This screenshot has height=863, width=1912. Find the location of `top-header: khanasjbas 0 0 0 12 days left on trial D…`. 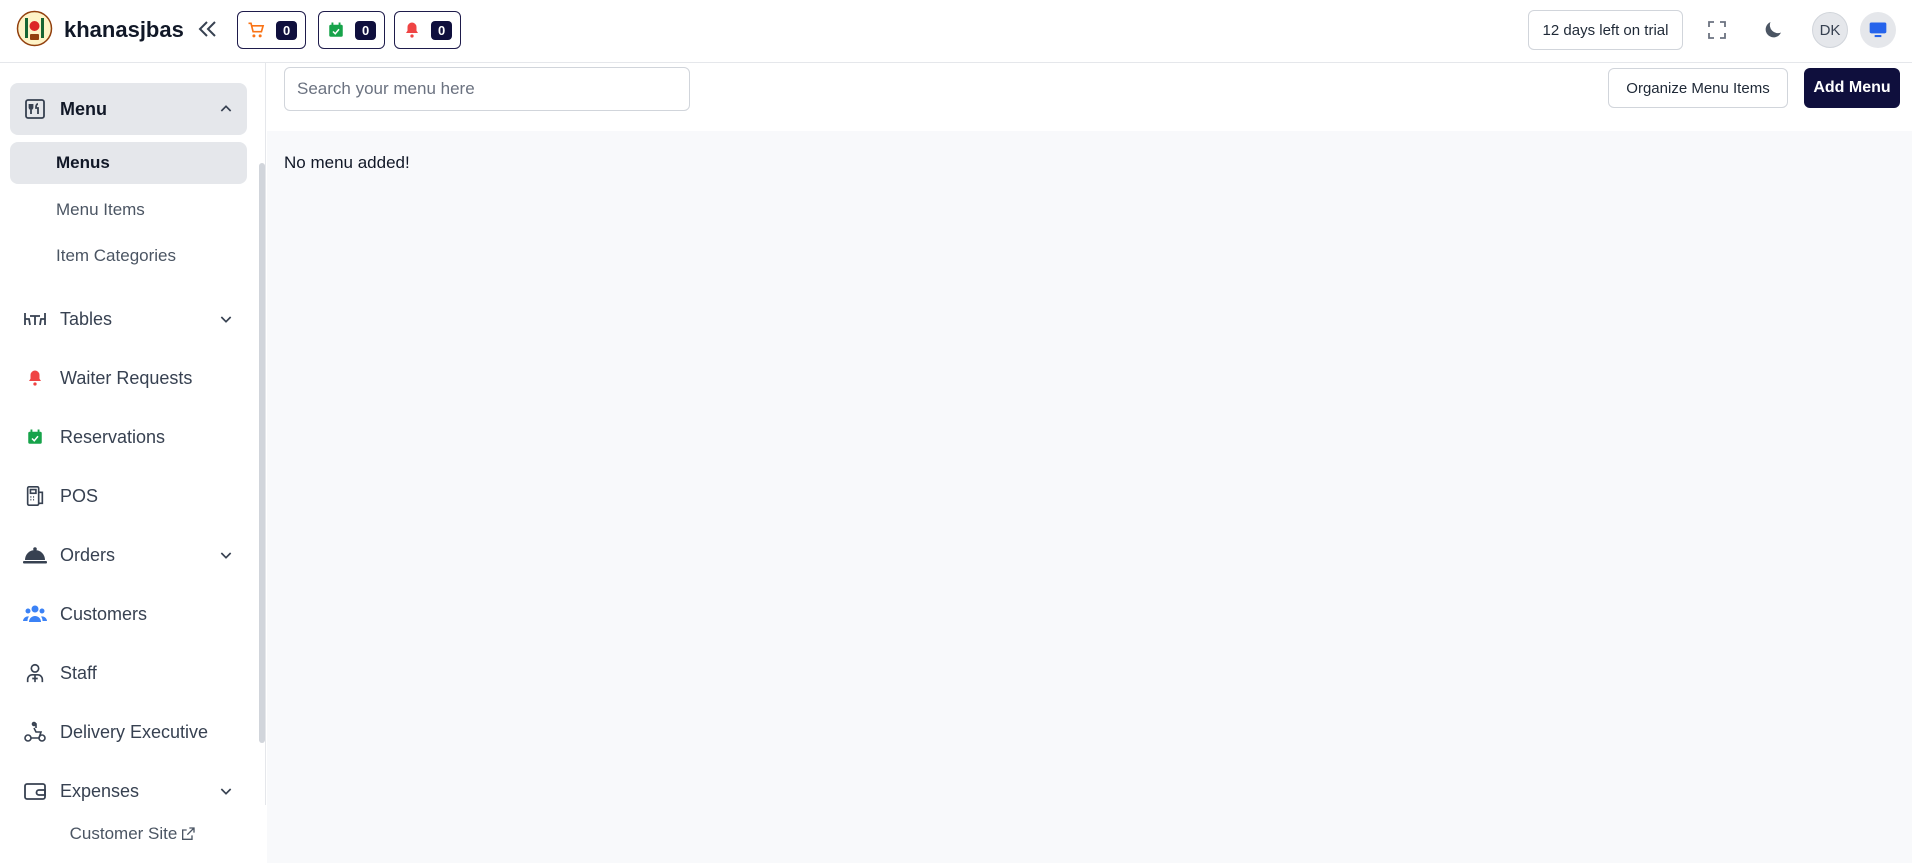

top-header: khanasjbas 0 0 0 12 days left on trial D… is located at coordinates (956, 31).